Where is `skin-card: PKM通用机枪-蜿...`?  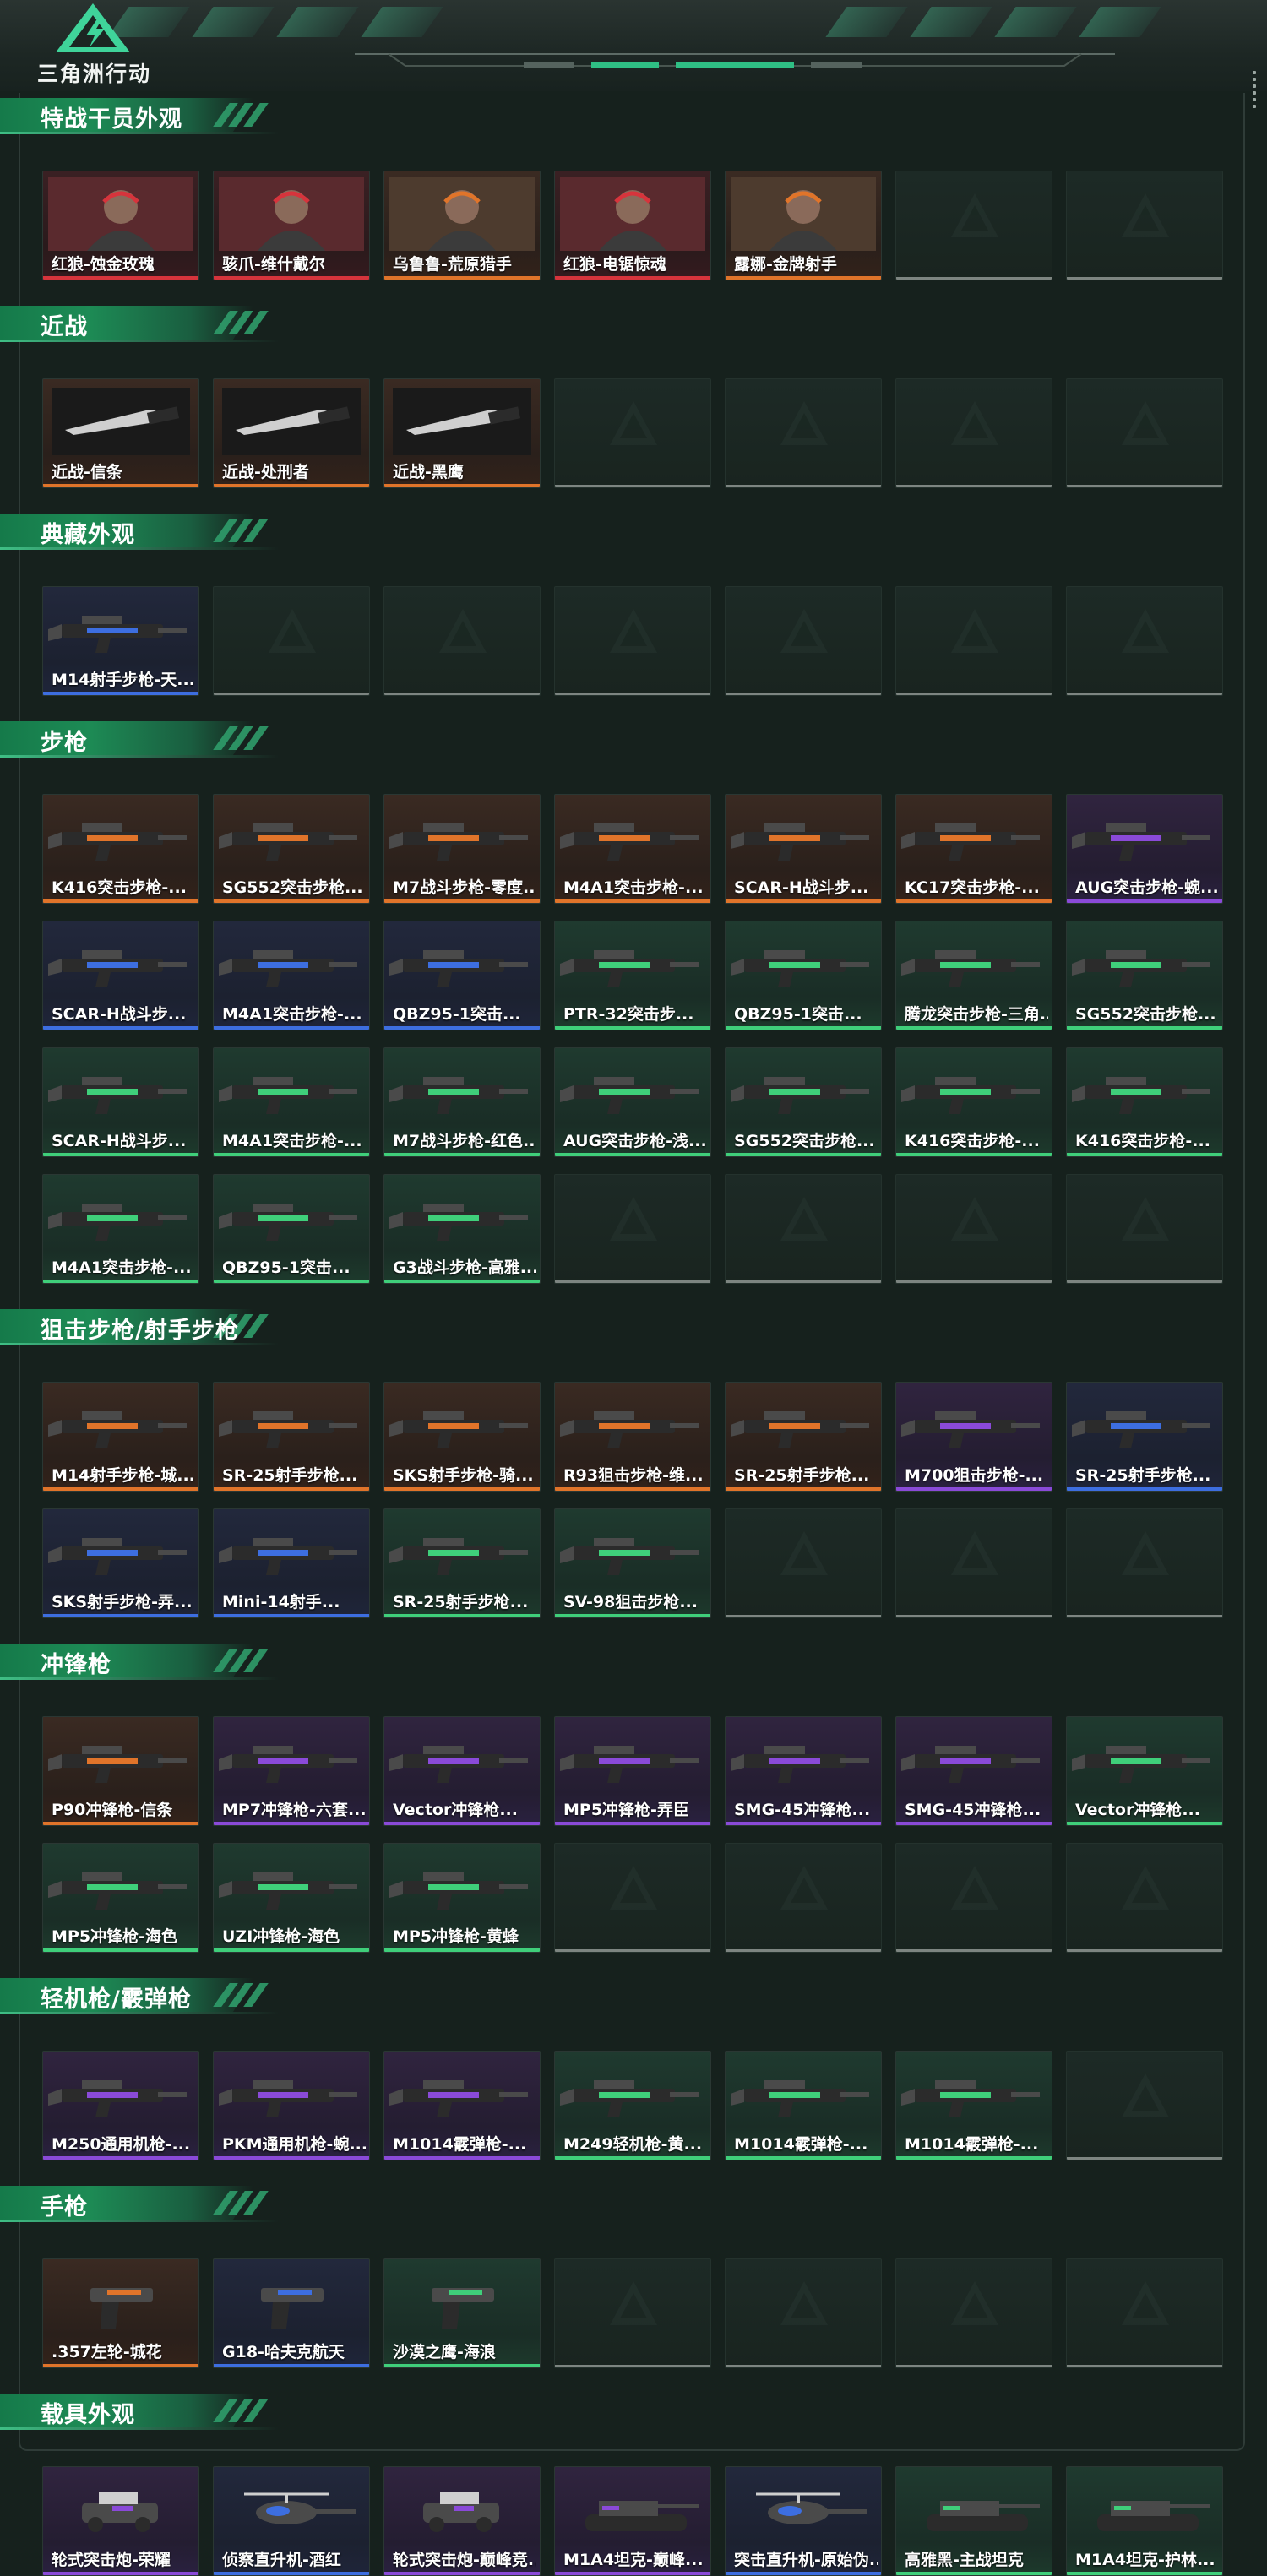
skin-card: PKM通用机枪-蜿... is located at coordinates (291, 2105).